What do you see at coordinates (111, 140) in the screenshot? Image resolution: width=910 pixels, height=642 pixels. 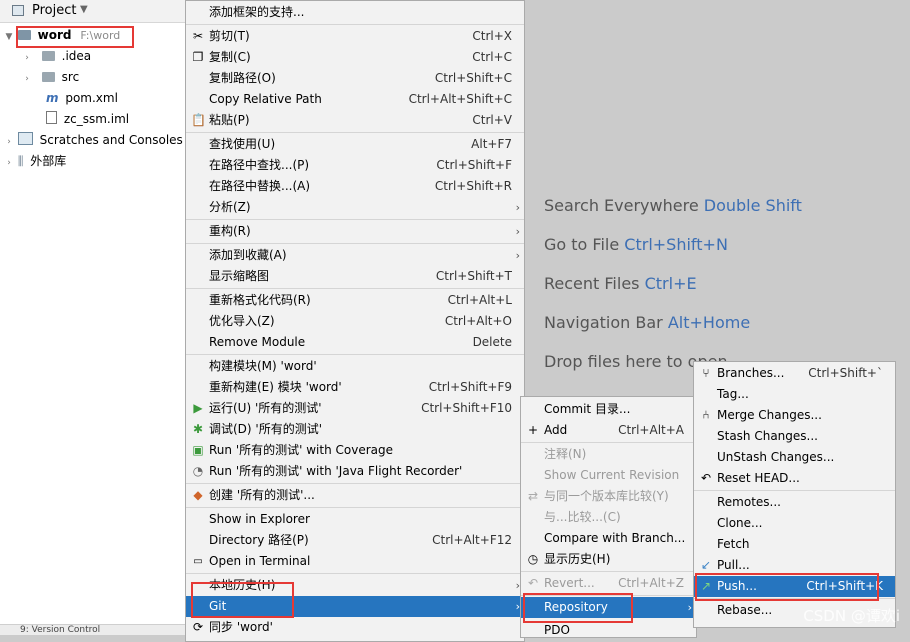 I see `tree-item-label: Scratches and Consoles` at bounding box center [111, 140].